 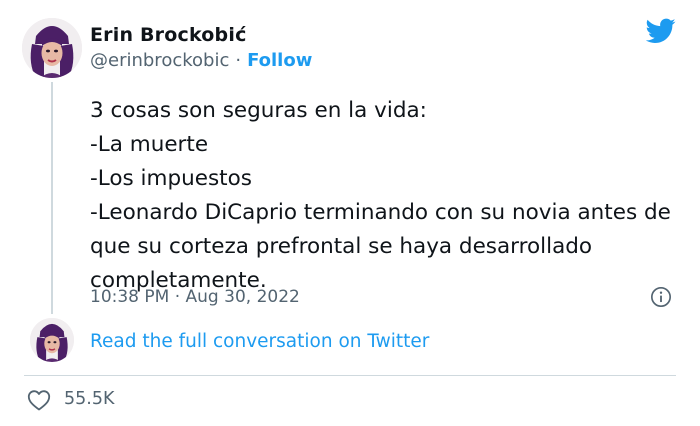 What do you see at coordinates (195, 297) in the screenshot?
I see `tweet-timestamp: 10:38 PM · Aug 30, 2022` at bounding box center [195, 297].